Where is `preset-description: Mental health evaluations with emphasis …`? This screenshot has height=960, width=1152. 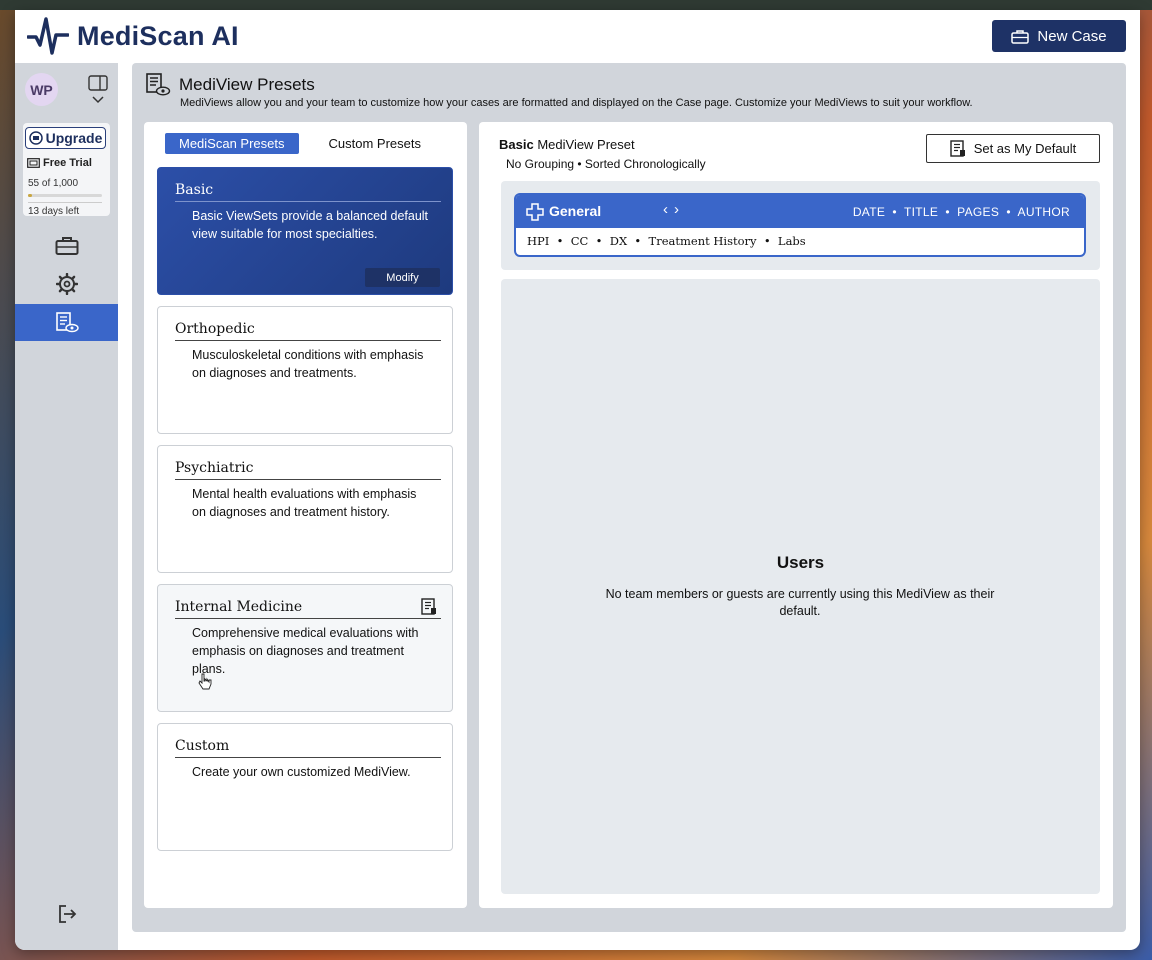 preset-description: Mental health evaluations with emphasis … is located at coordinates (304, 503).